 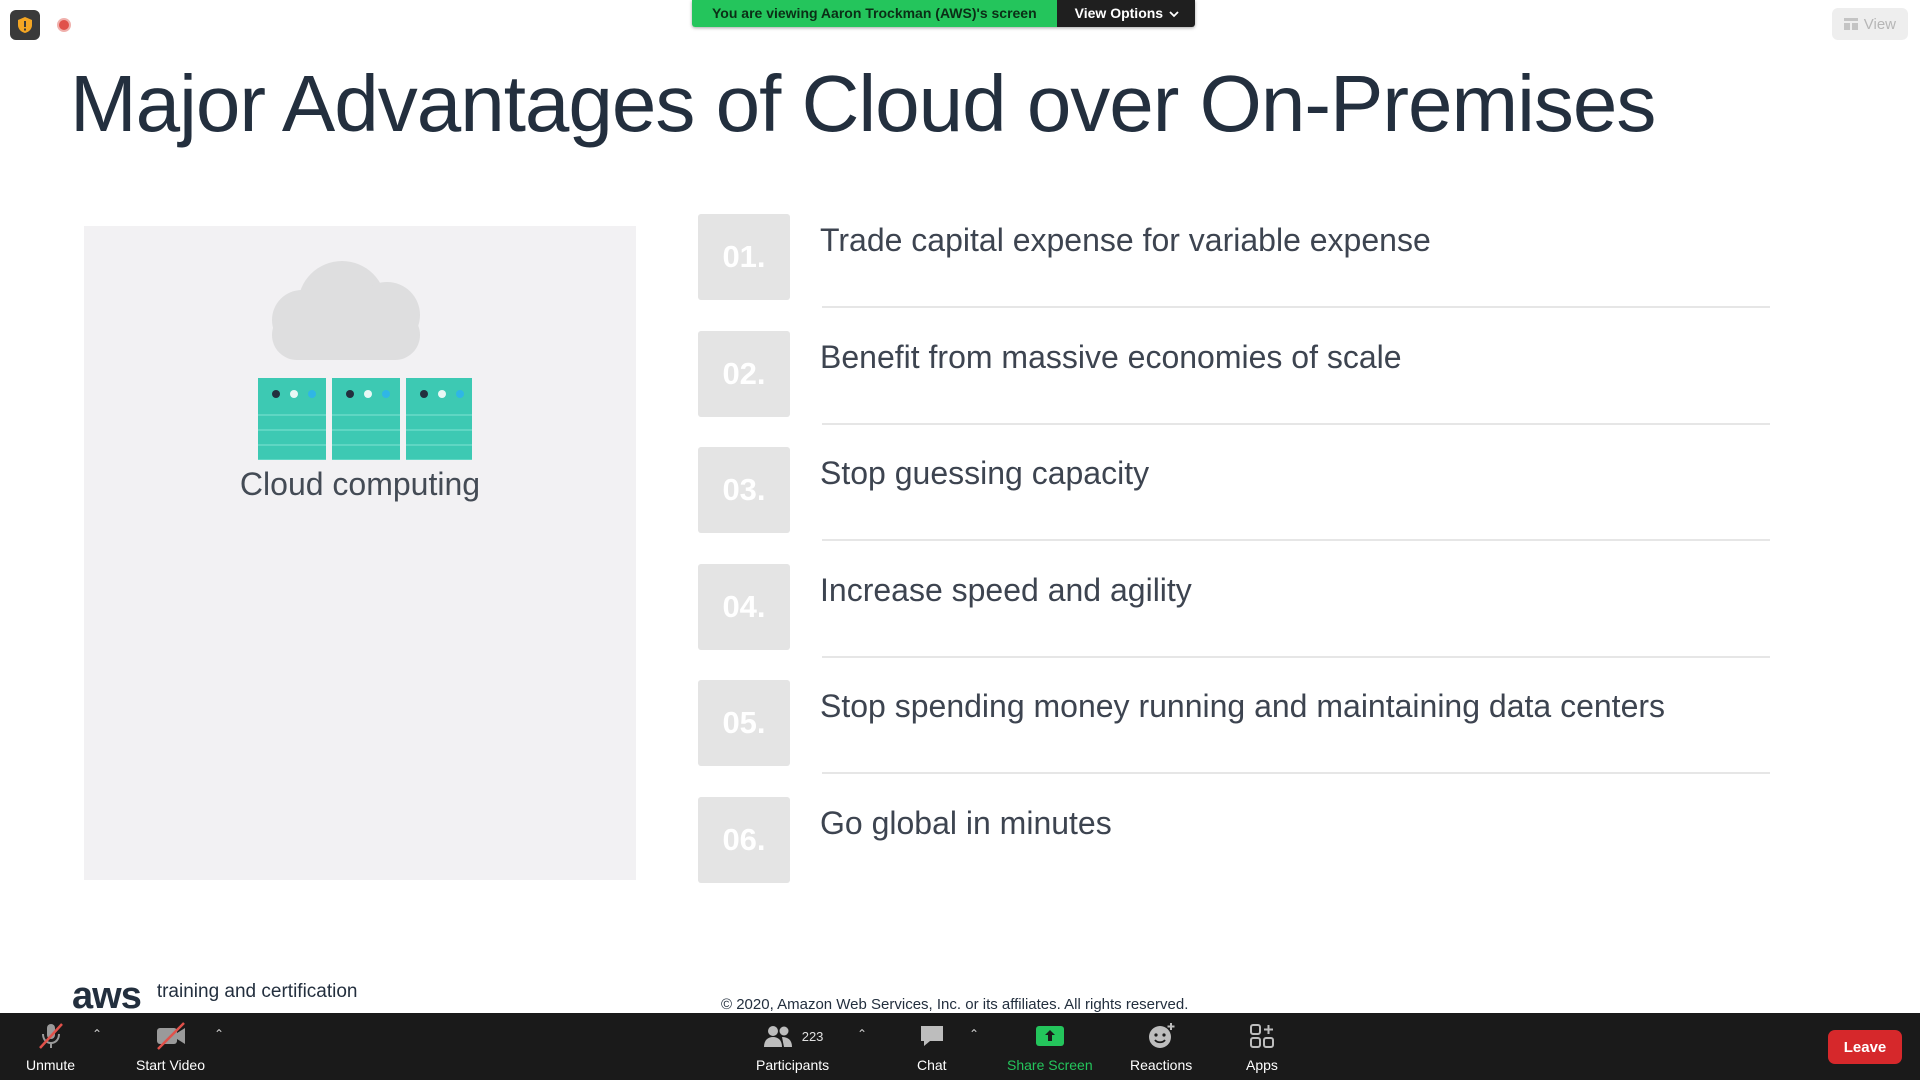 What do you see at coordinates (931, 1036) in the screenshot?
I see `chat-bubble-icon` at bounding box center [931, 1036].